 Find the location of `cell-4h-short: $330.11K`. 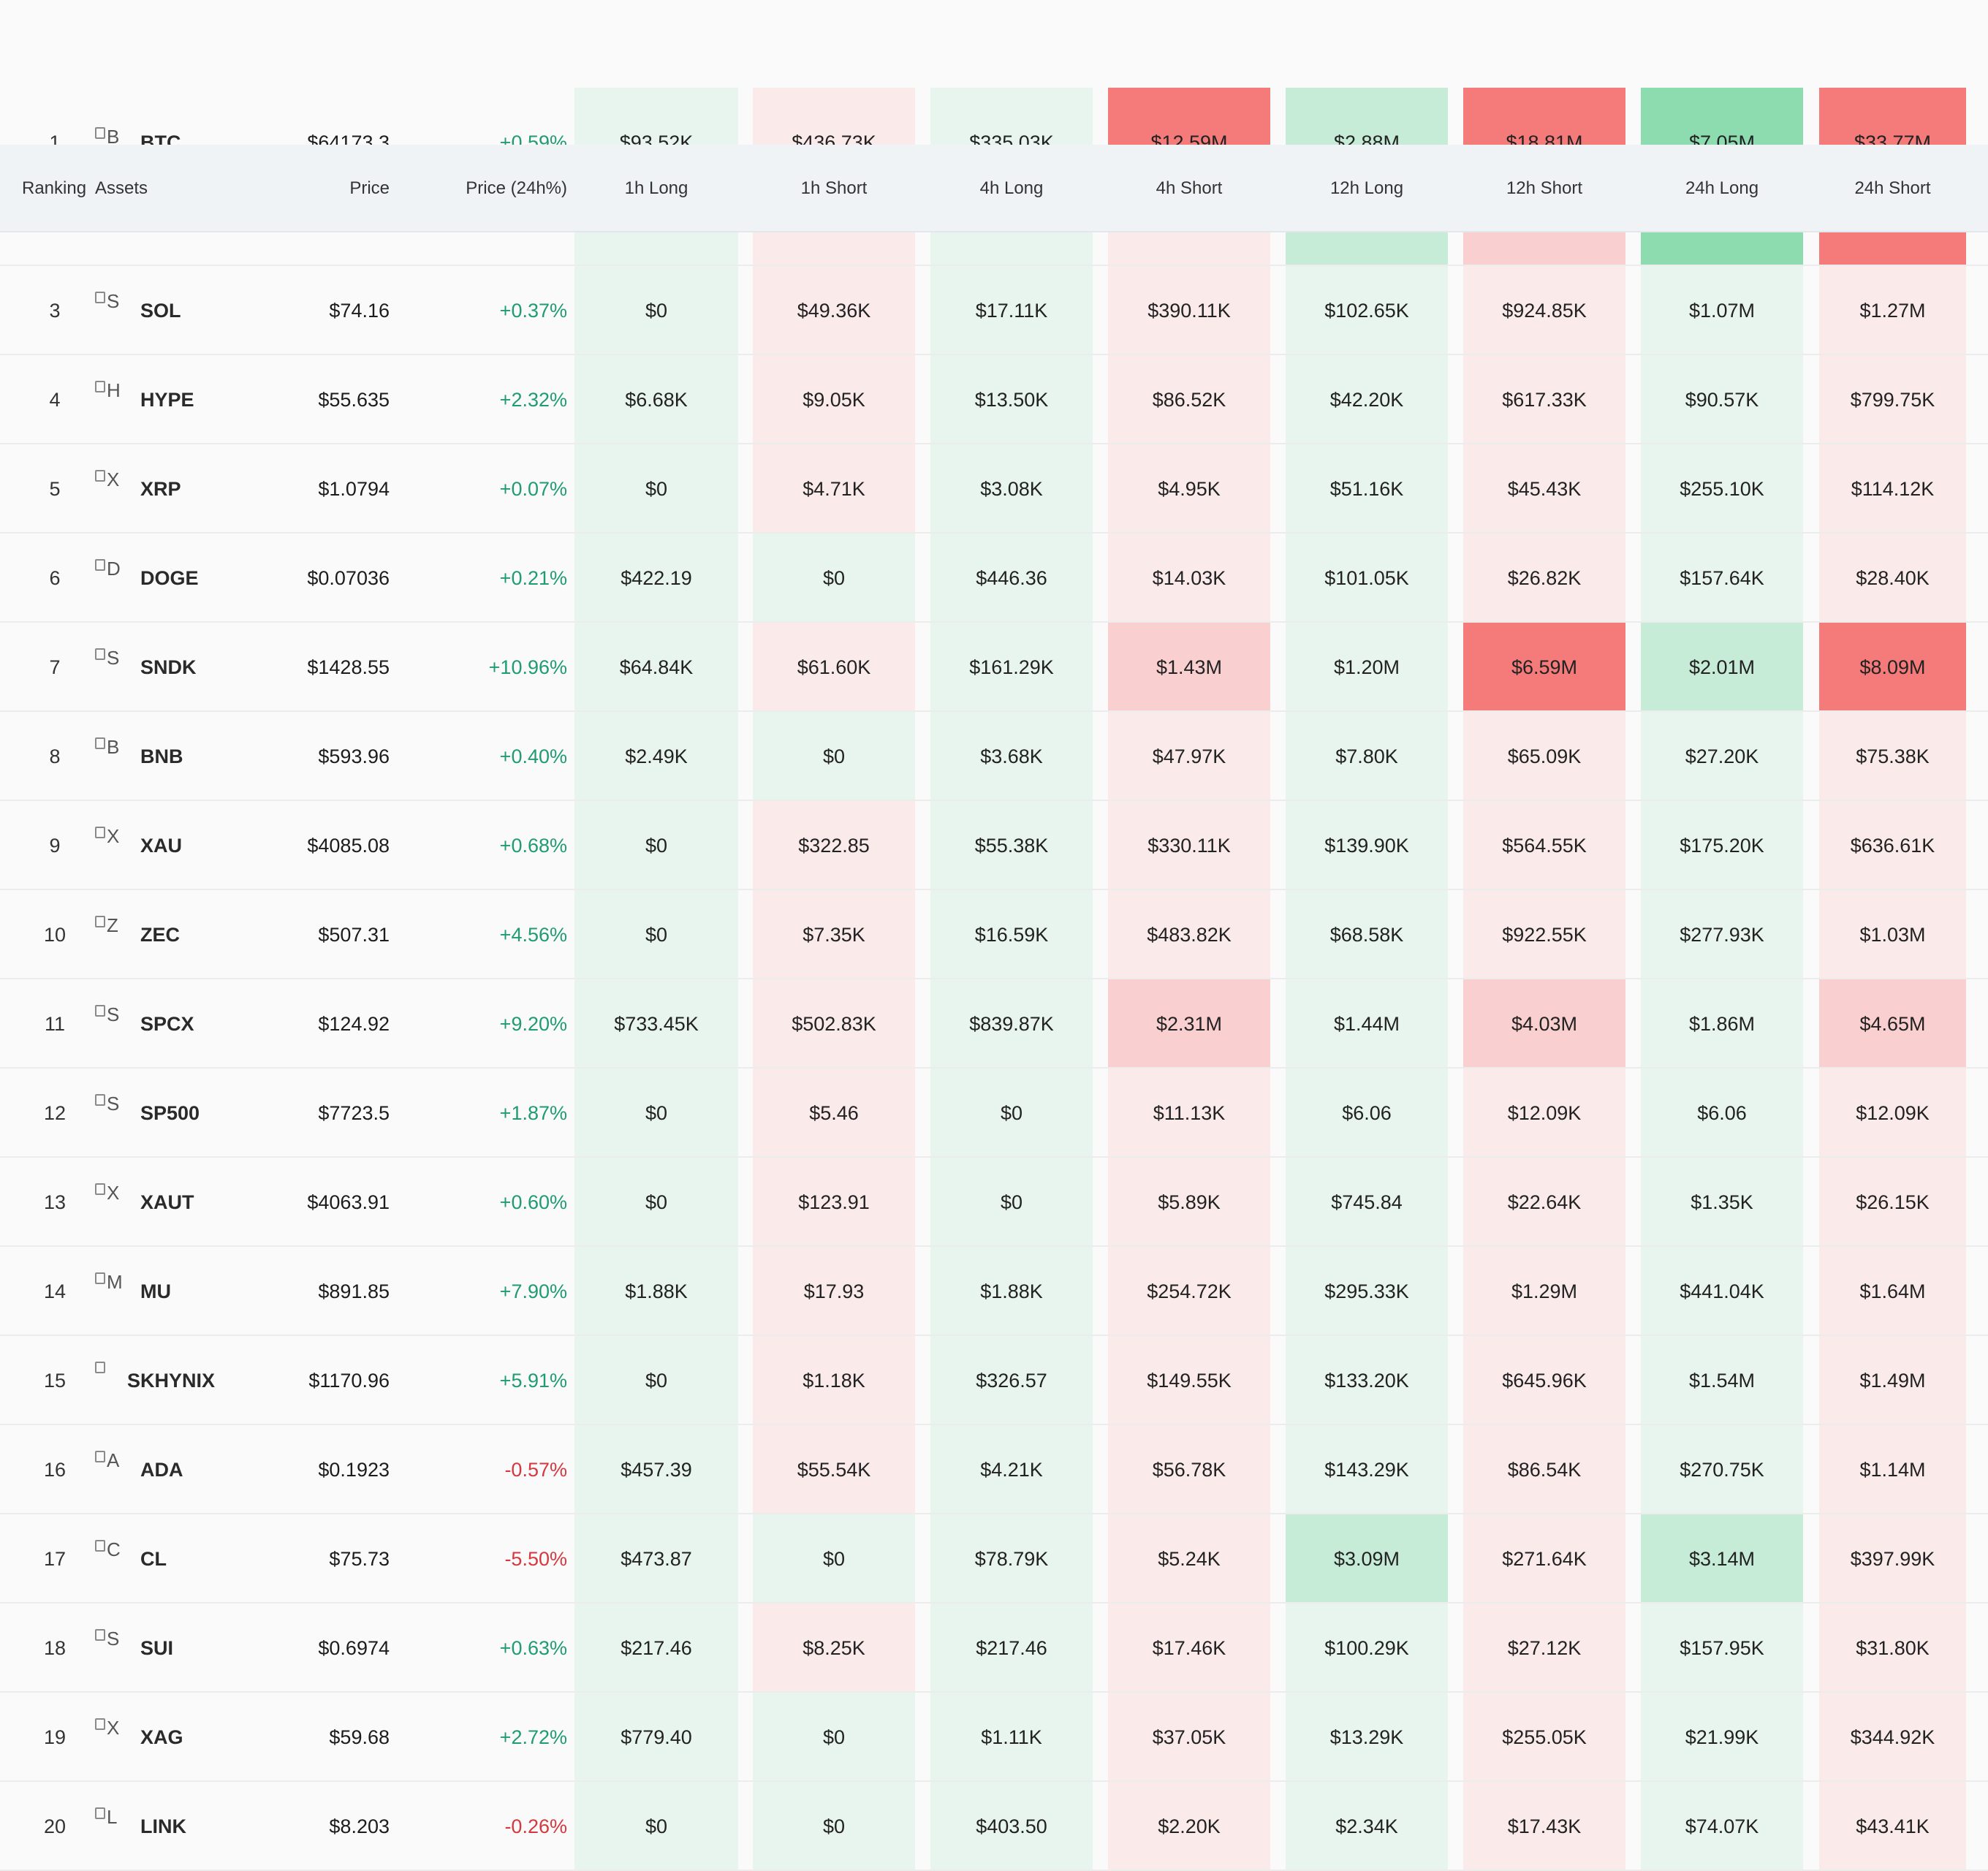

cell-4h-short: $330.11K is located at coordinates (1189, 845).